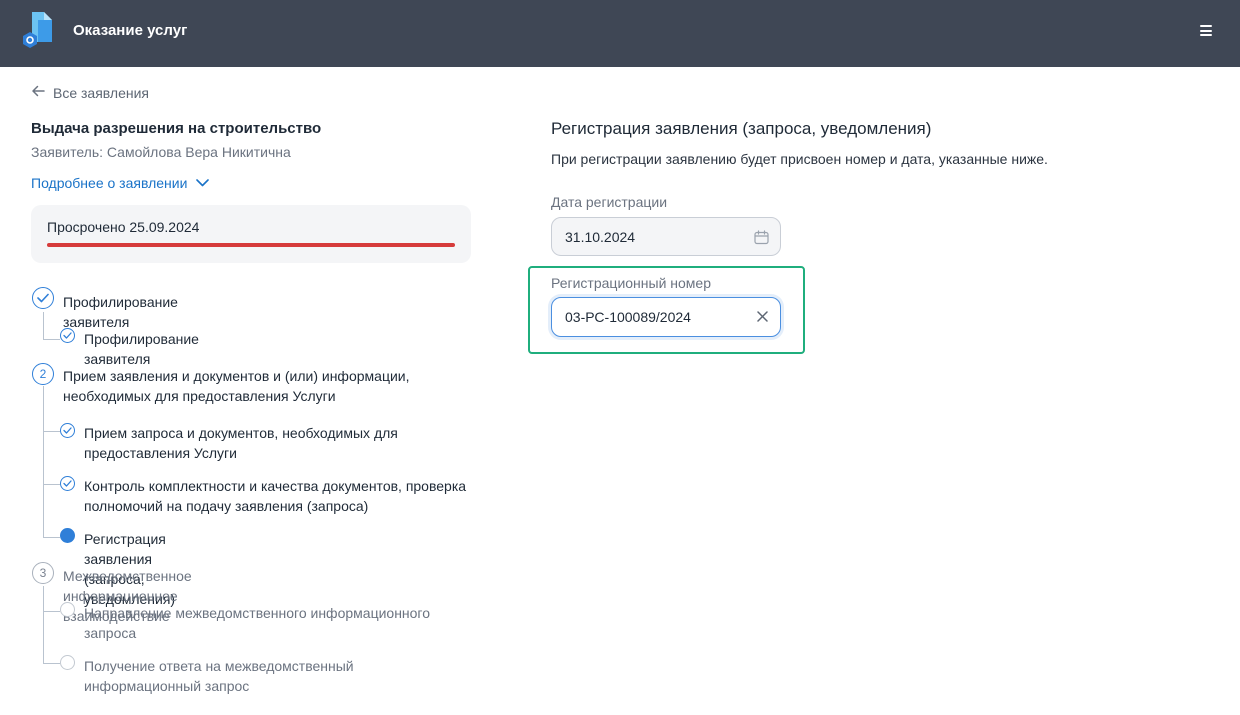 The width and height of the screenshot is (1240, 715). Describe the element at coordinates (120, 312) in the screenshot. I see `step-label: Профилирование заявителя` at that location.